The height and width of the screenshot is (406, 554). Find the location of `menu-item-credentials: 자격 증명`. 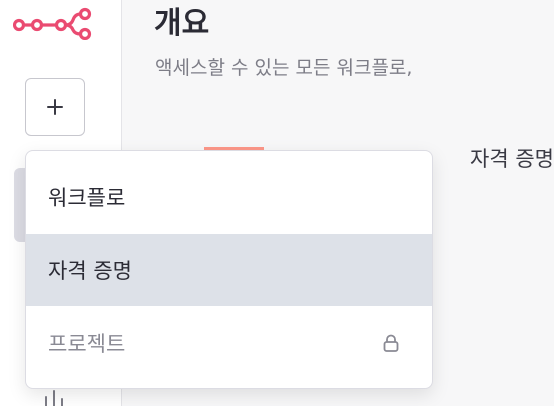

menu-item-credentials: 자격 증명 is located at coordinates (229, 270).